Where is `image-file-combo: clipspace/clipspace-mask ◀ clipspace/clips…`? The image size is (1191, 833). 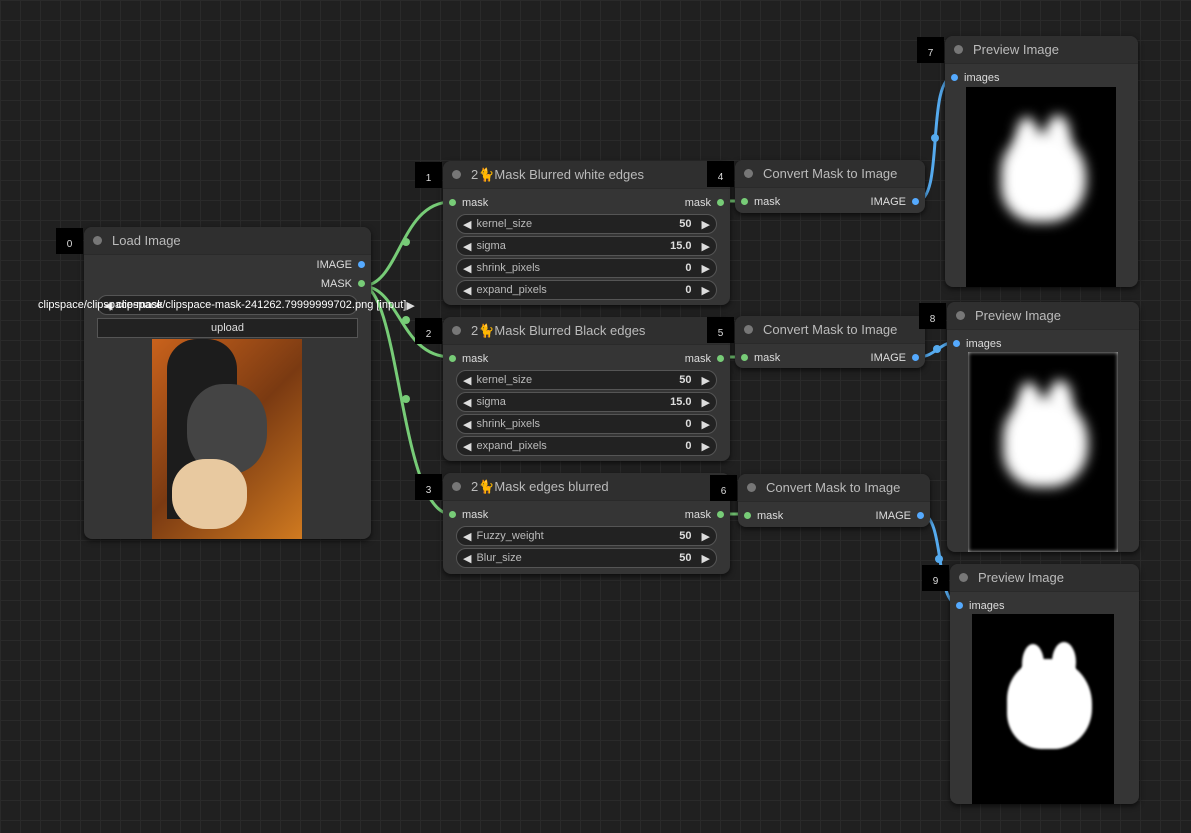 image-file-combo: clipspace/clipspace-mask ◀ clipspace/clips… is located at coordinates (226, 305).